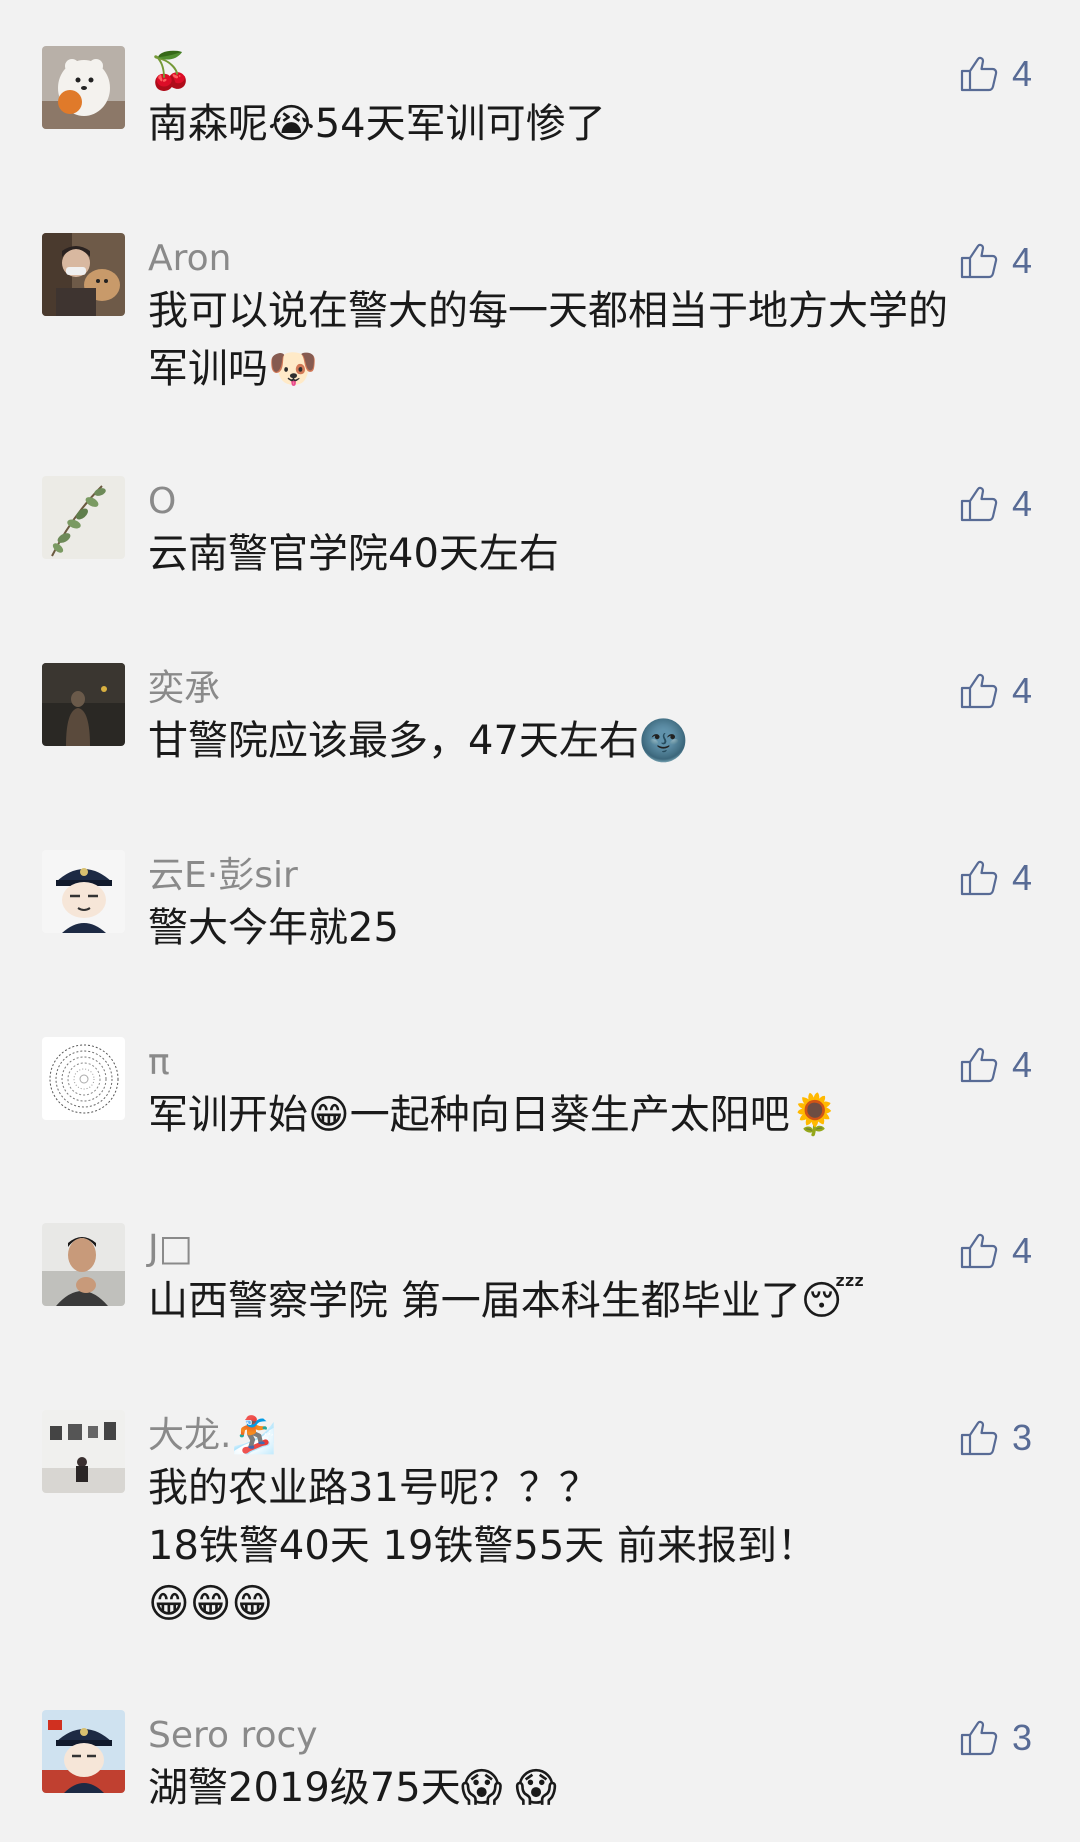 The height and width of the screenshot is (1842, 1080). What do you see at coordinates (506, 1301) in the screenshot?
I see `comment-text: 山西警察学院 第一届本科生都毕业了😴` at bounding box center [506, 1301].